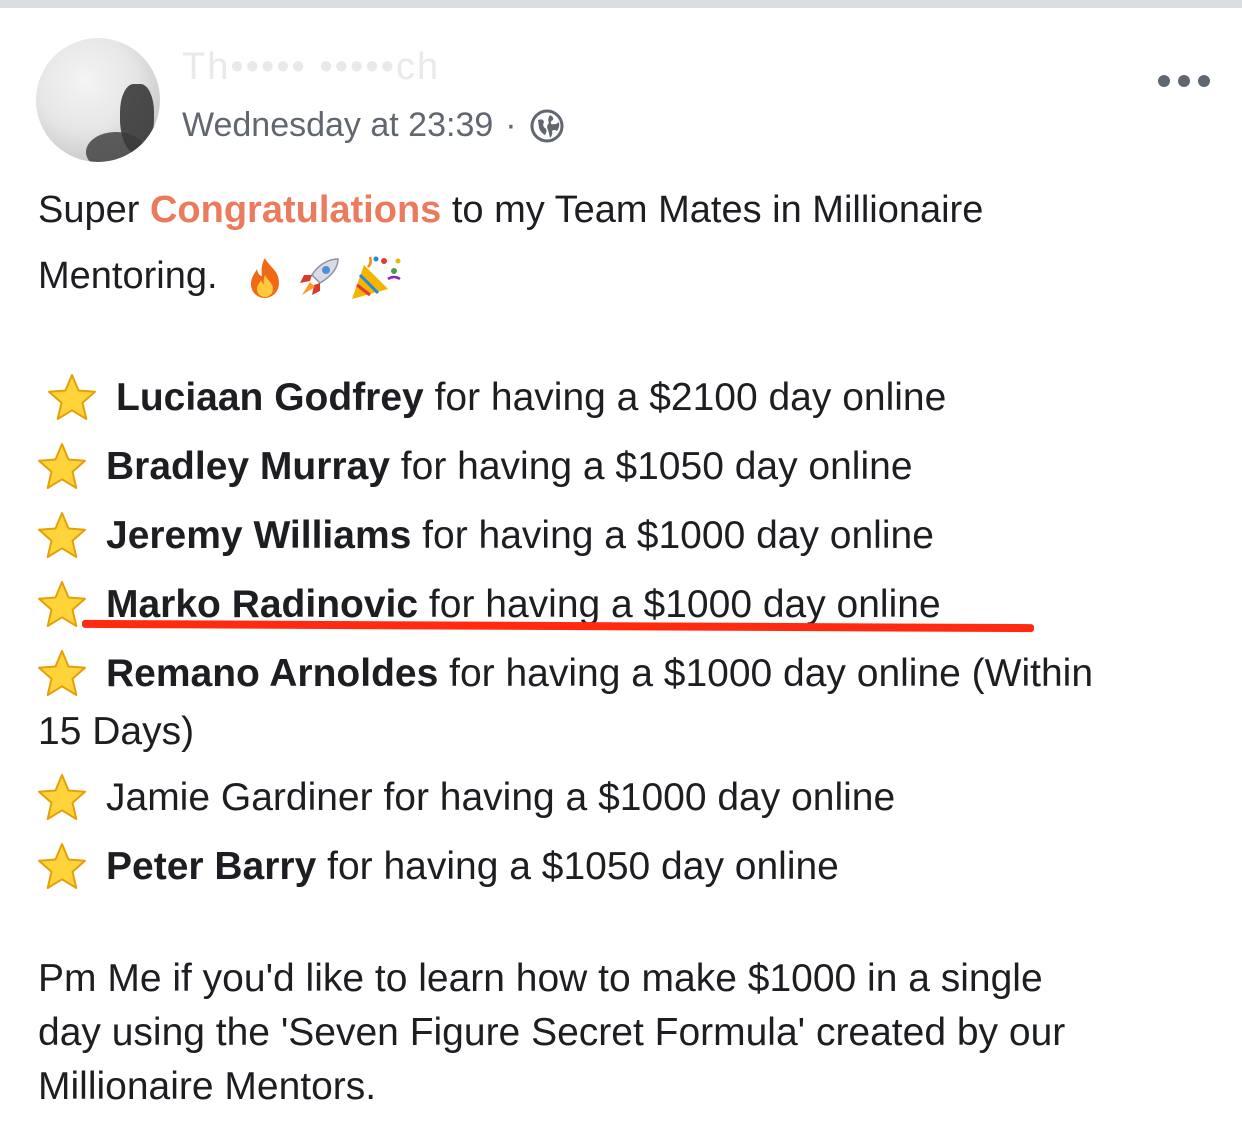 This screenshot has height=1147, width=1242. I want to click on closing-line-3: Millionaire Mentors., so click(207, 1086).